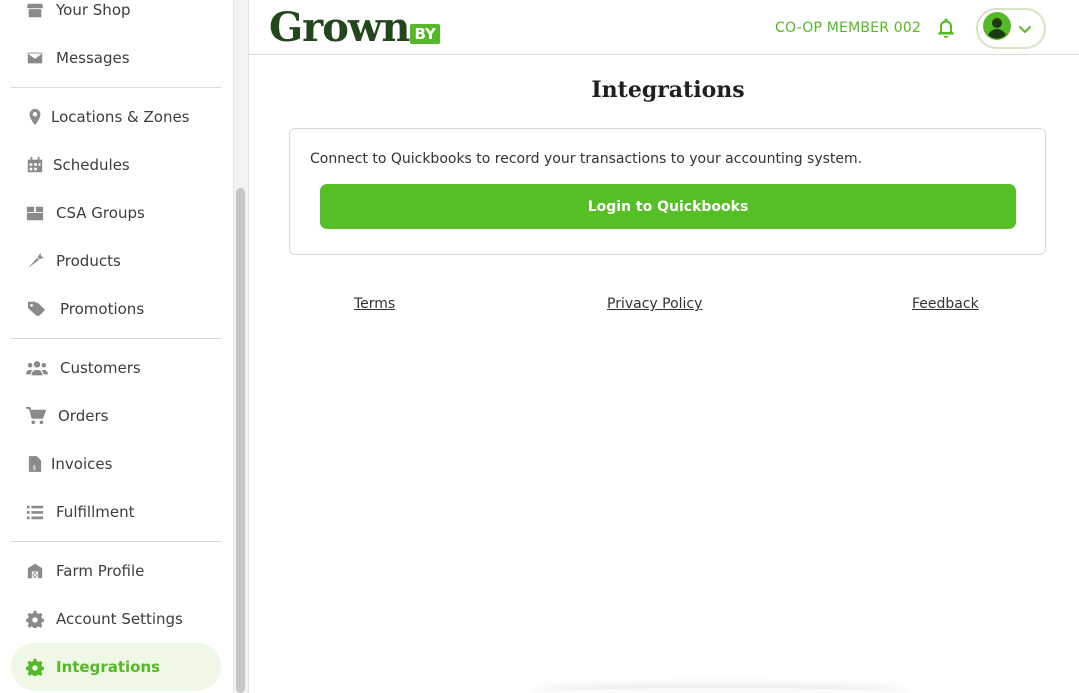 The image size is (1079, 693). I want to click on map-pin-icon, so click(35, 117).